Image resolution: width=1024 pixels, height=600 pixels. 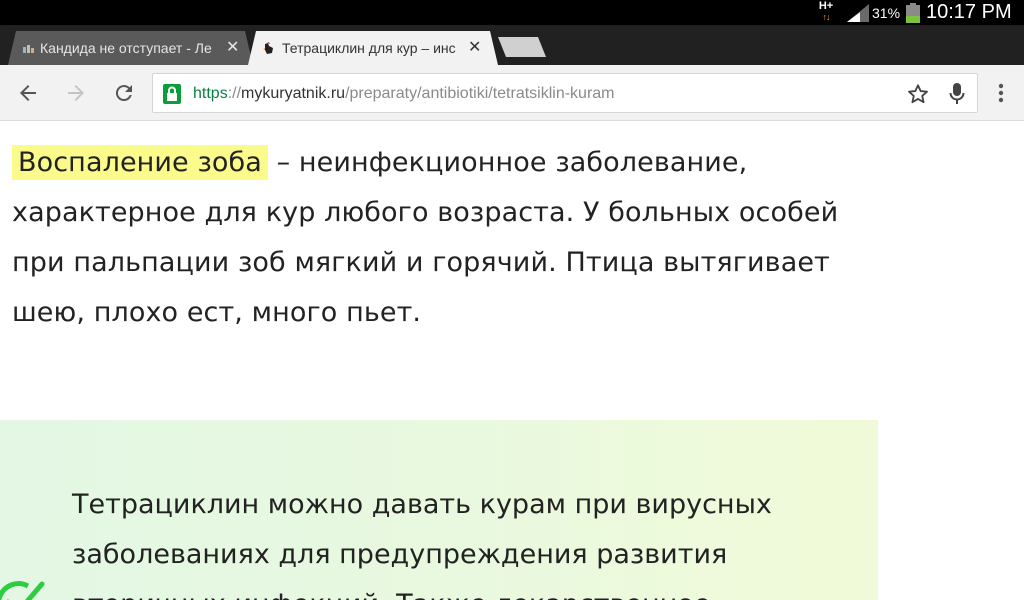 What do you see at coordinates (512, 12) in the screenshot?
I see `status-bar: H+ ↑↓ 31% 10:17 PM` at bounding box center [512, 12].